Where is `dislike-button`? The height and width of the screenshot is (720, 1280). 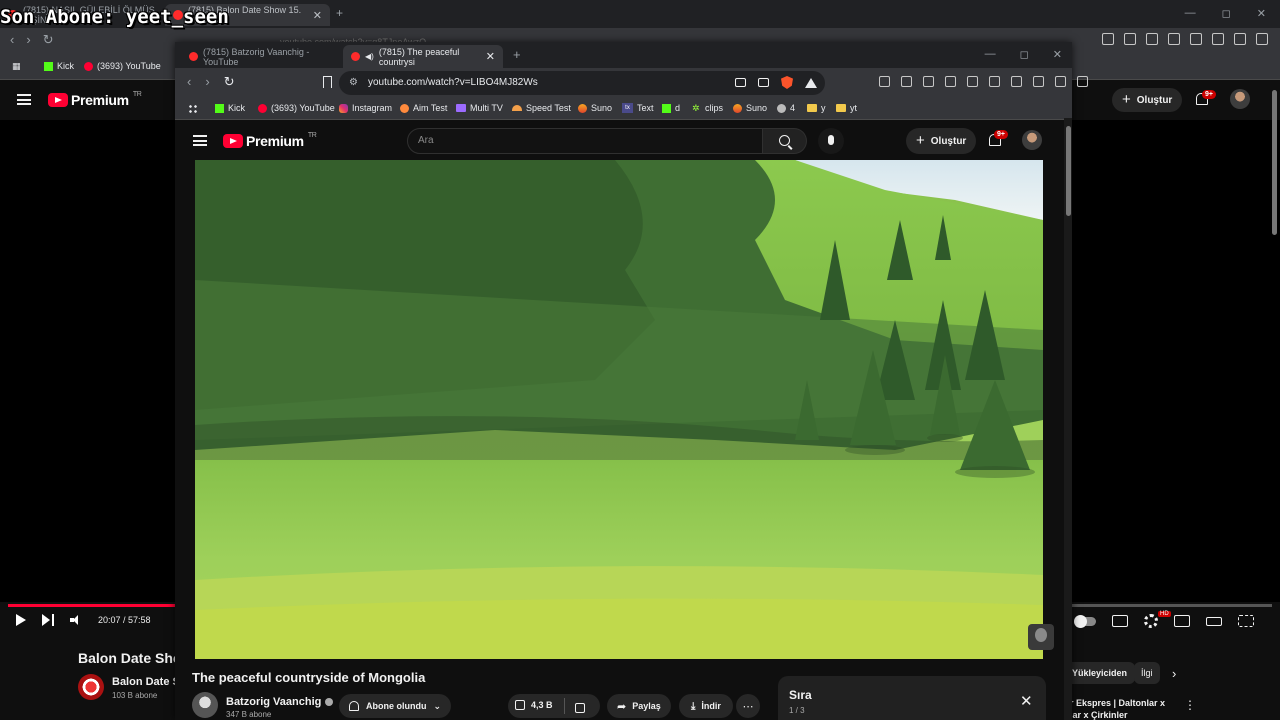 dislike-button is located at coordinates (580, 709).